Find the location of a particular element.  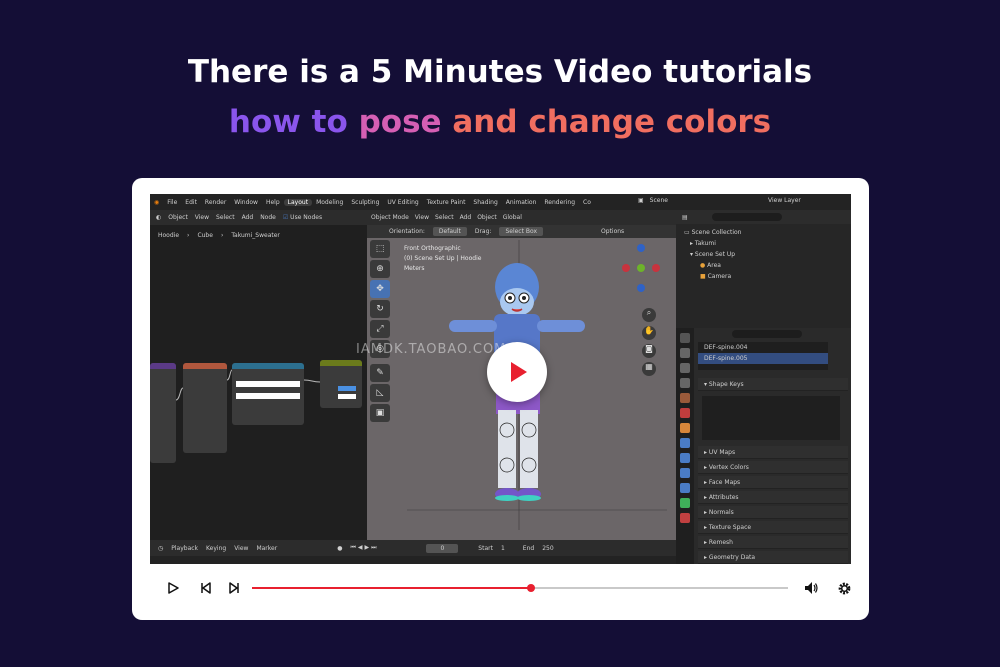

particles-tab-icon is located at coordinates (685, 458).